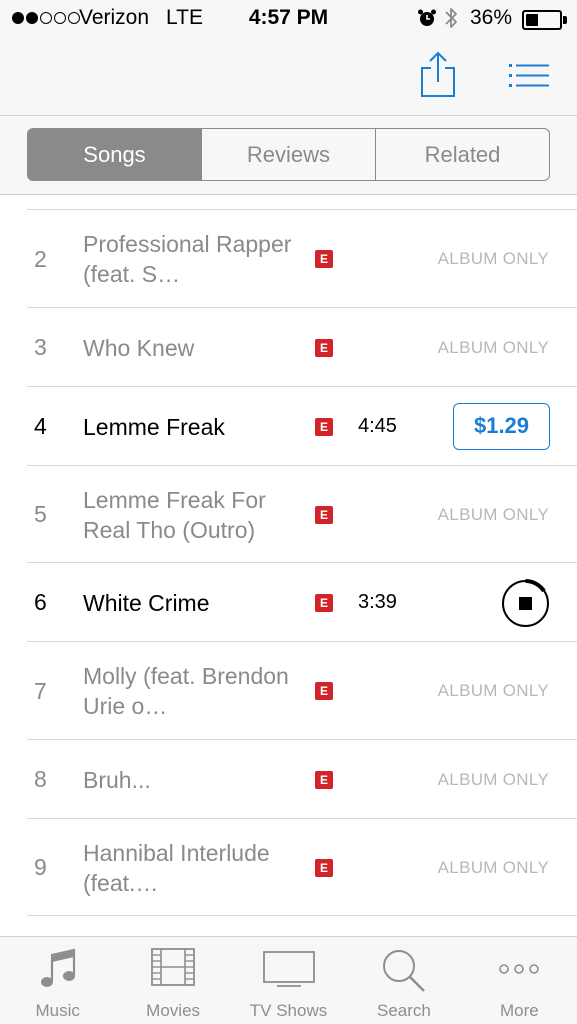  I want to click on tv-icon, so click(288, 969).